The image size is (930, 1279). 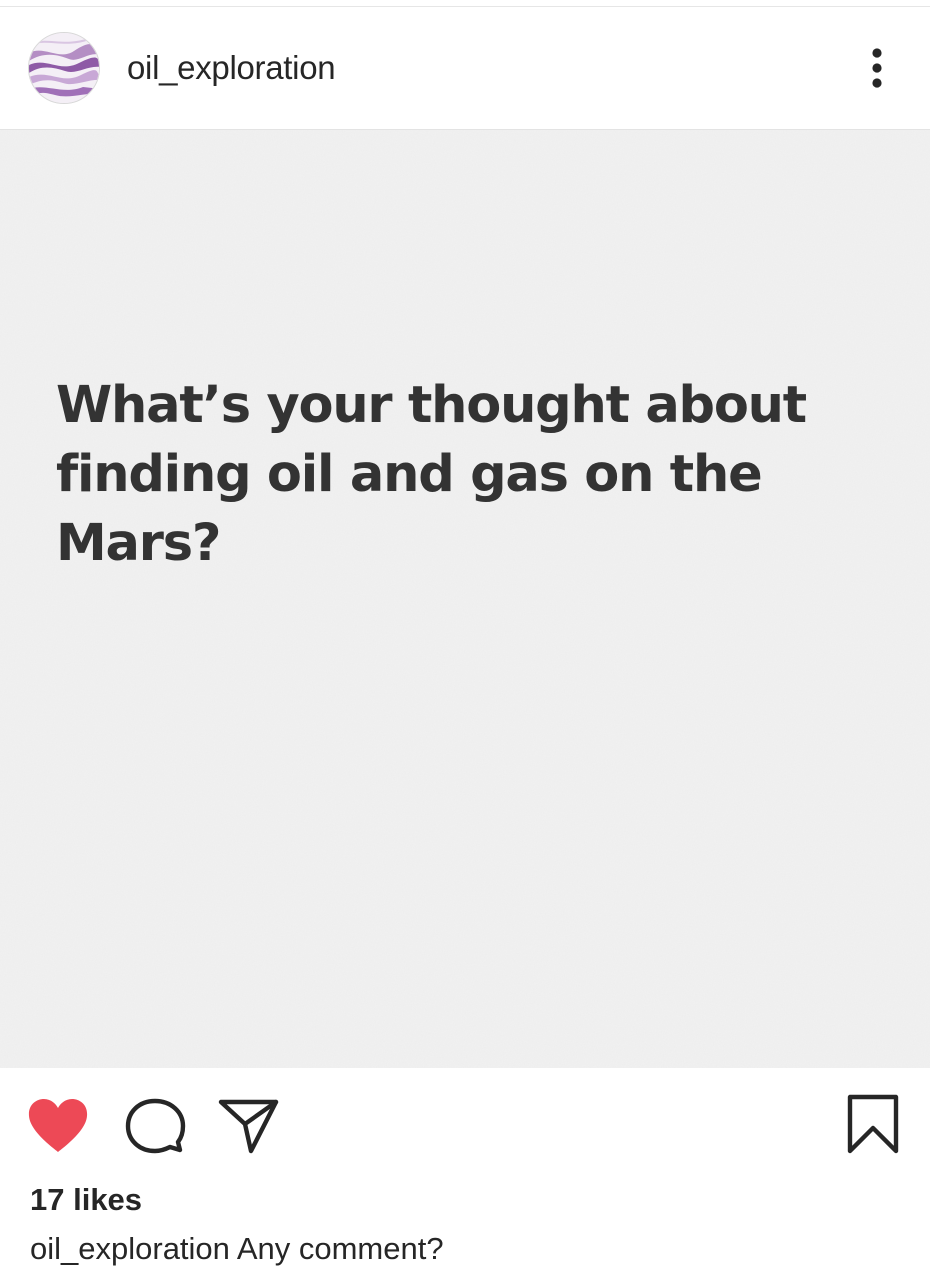 I want to click on more-options-icon, so click(x=877, y=68).